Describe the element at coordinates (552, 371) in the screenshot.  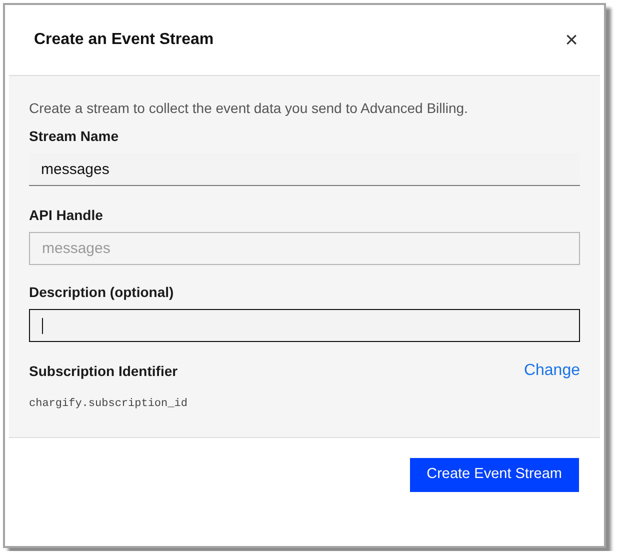
I see `change-link: Change` at that location.